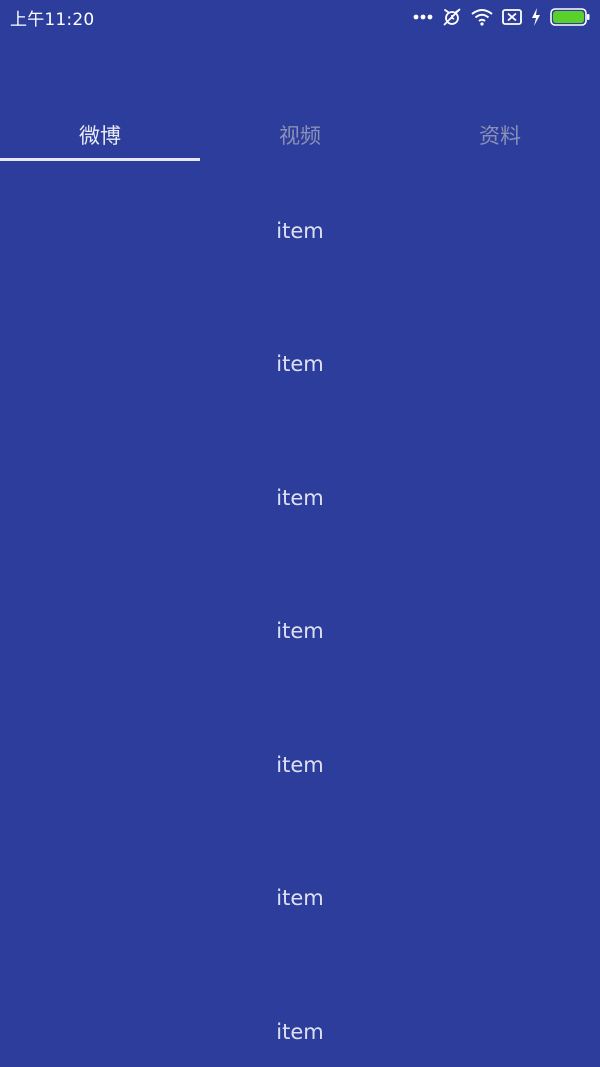 The image size is (600, 1067). What do you see at coordinates (482, 17) in the screenshot?
I see `wifi-icon` at bounding box center [482, 17].